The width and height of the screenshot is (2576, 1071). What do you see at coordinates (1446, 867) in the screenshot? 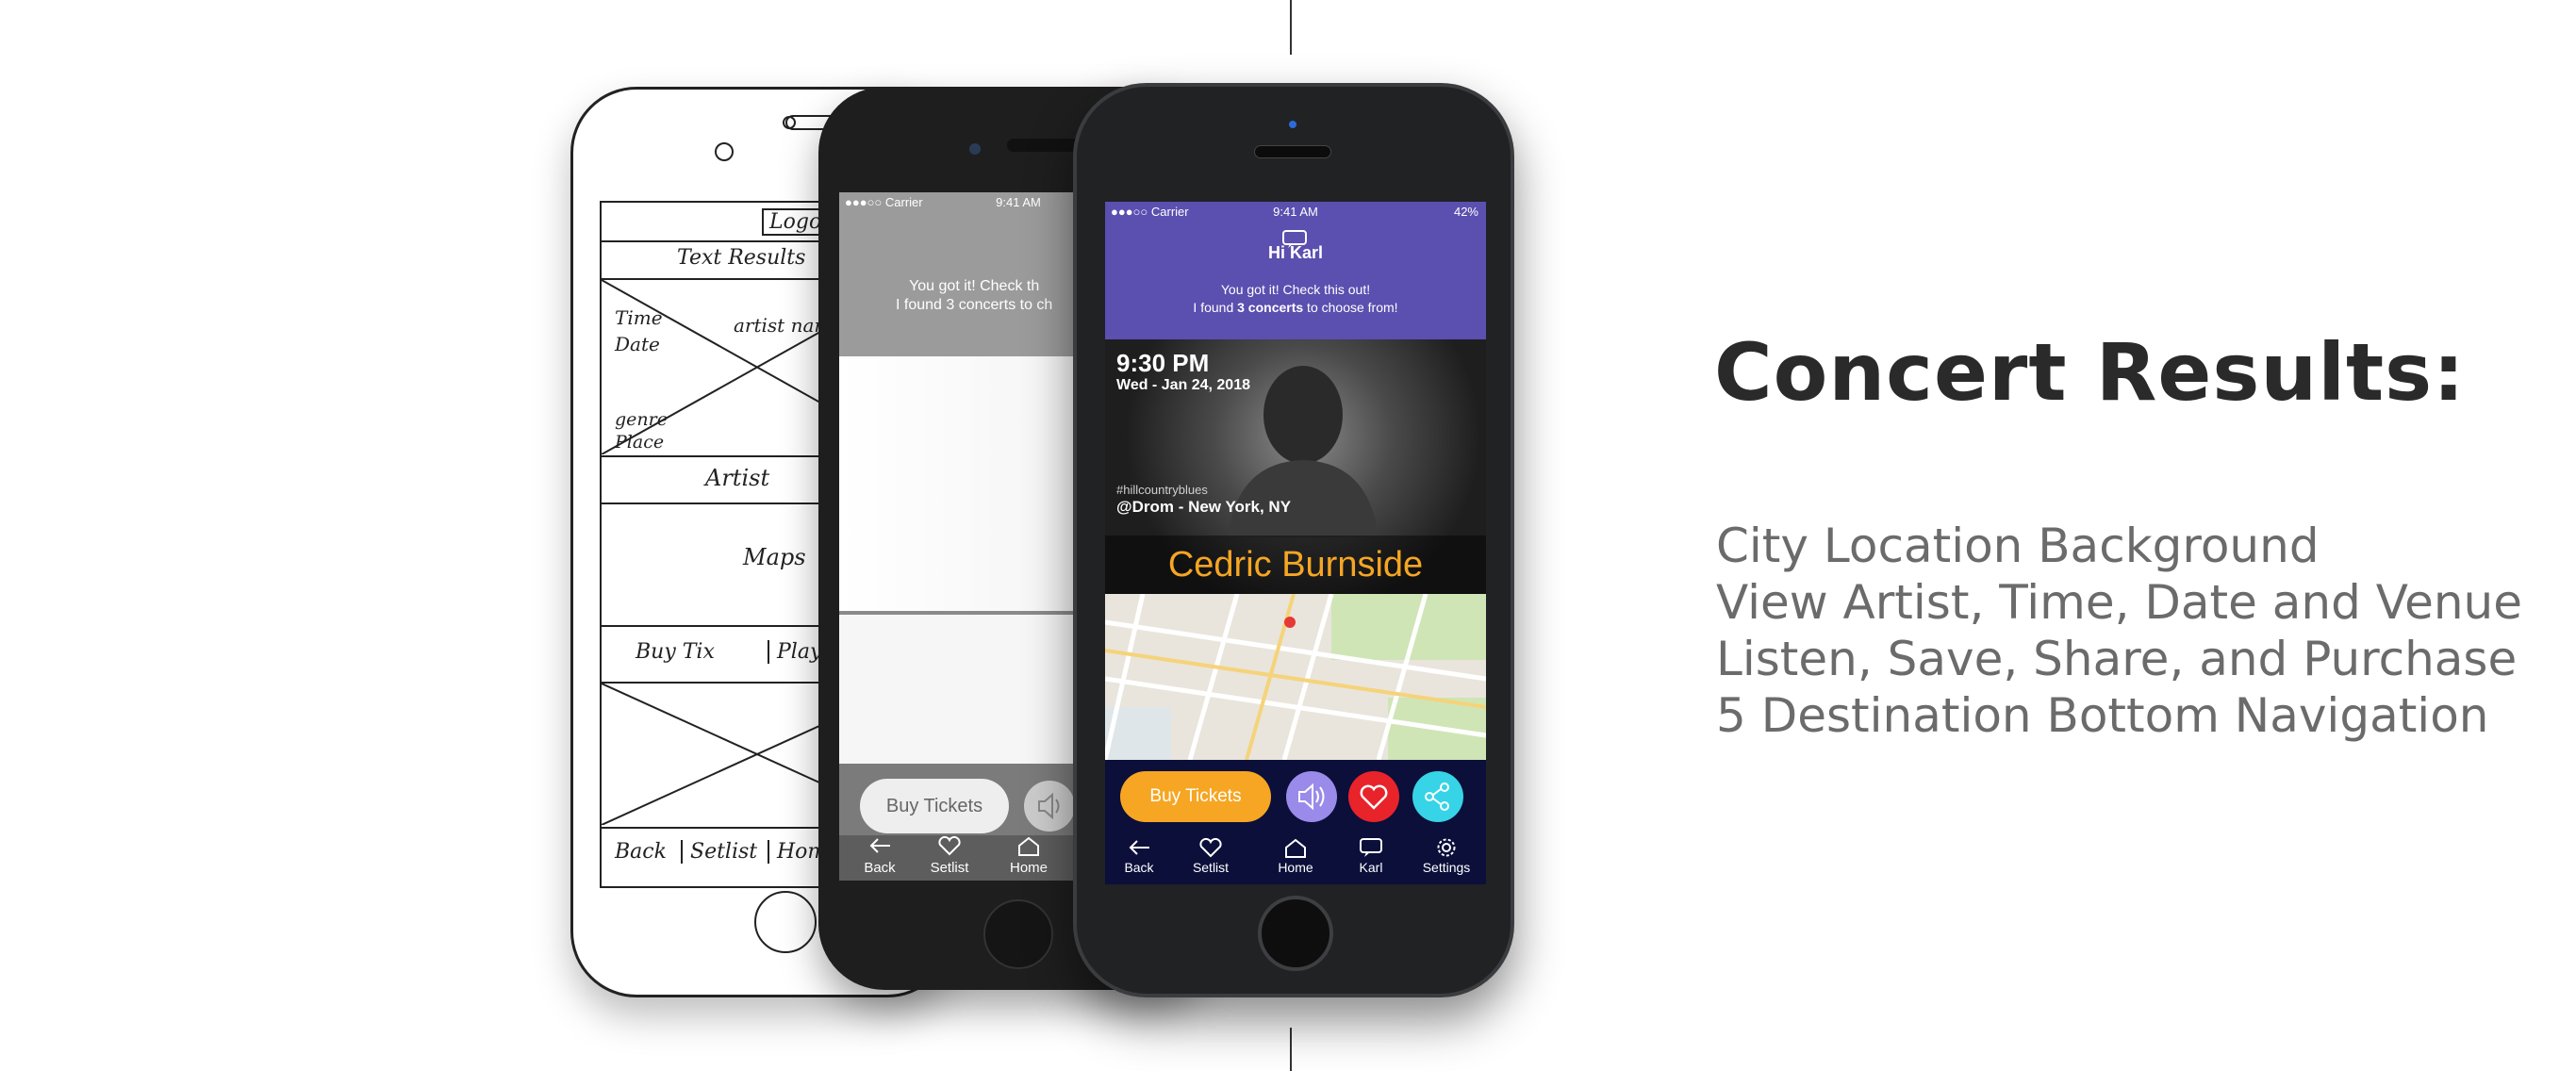
I see `nav-settings-label: Settings` at bounding box center [1446, 867].